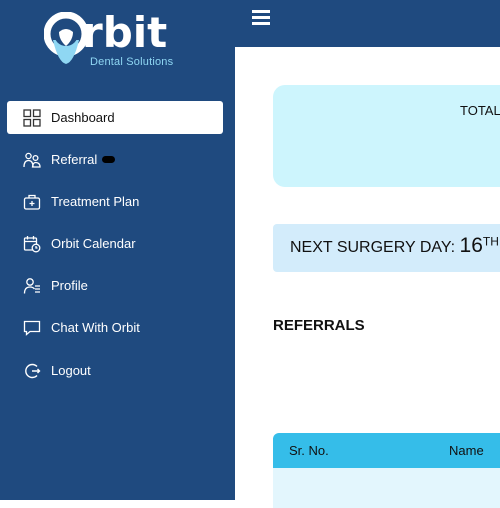 The height and width of the screenshot is (508, 500). What do you see at coordinates (375, 247) in the screenshot?
I see `next-surgery-prefix: NEXT SURGERY DAY:` at bounding box center [375, 247].